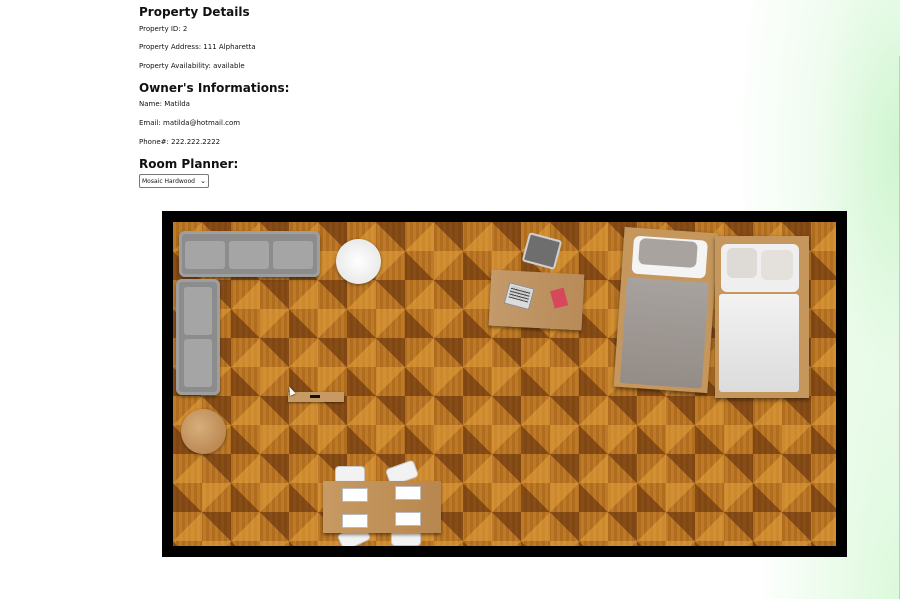  I want to click on desk, so click(536, 300).